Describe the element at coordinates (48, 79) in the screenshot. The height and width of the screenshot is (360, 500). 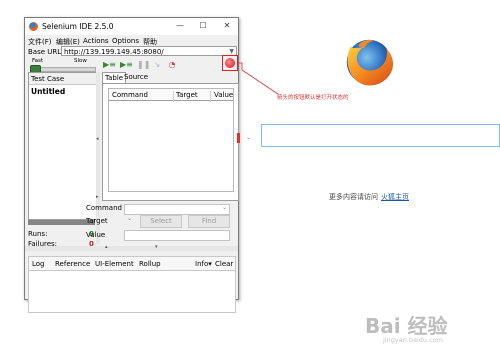
I see `test-case-header-label: Test Case` at that location.